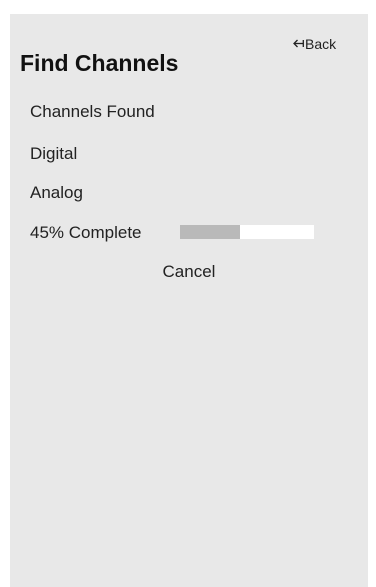 Image resolution: width=376 pixels, height=587 pixels. Describe the element at coordinates (189, 272) in the screenshot. I see `cancel-button: Cancel` at that location.